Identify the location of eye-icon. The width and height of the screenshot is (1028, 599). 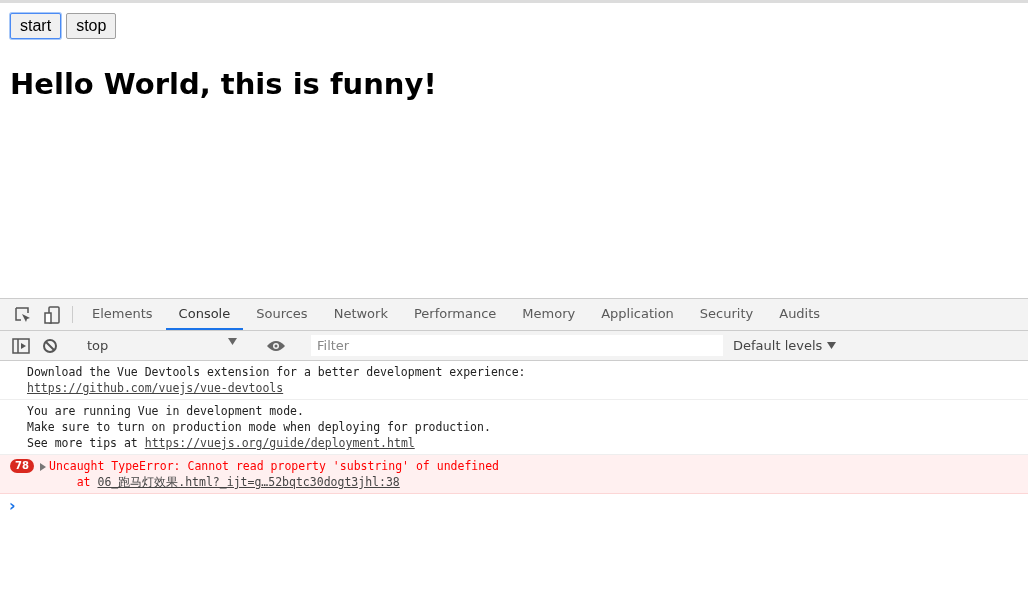
(276, 345).